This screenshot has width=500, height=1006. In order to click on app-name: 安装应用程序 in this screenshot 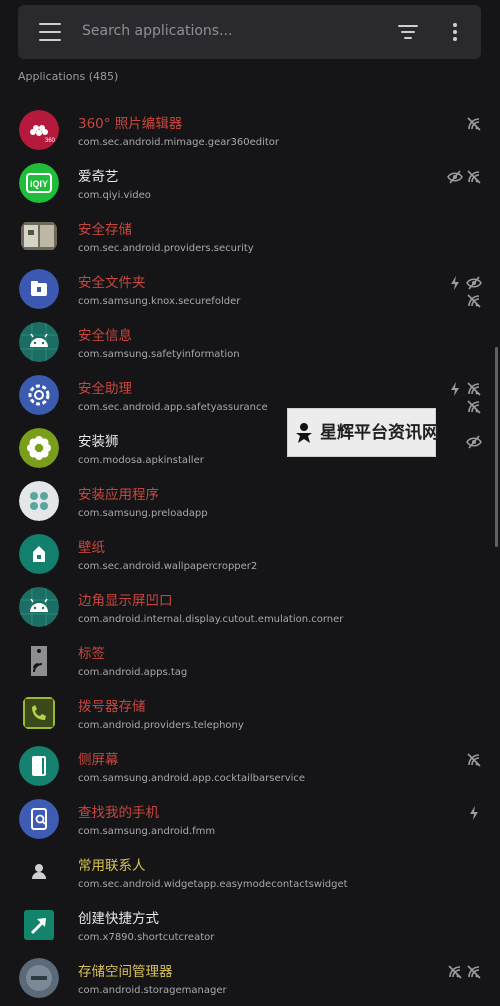, I will do `click(118, 495)`.